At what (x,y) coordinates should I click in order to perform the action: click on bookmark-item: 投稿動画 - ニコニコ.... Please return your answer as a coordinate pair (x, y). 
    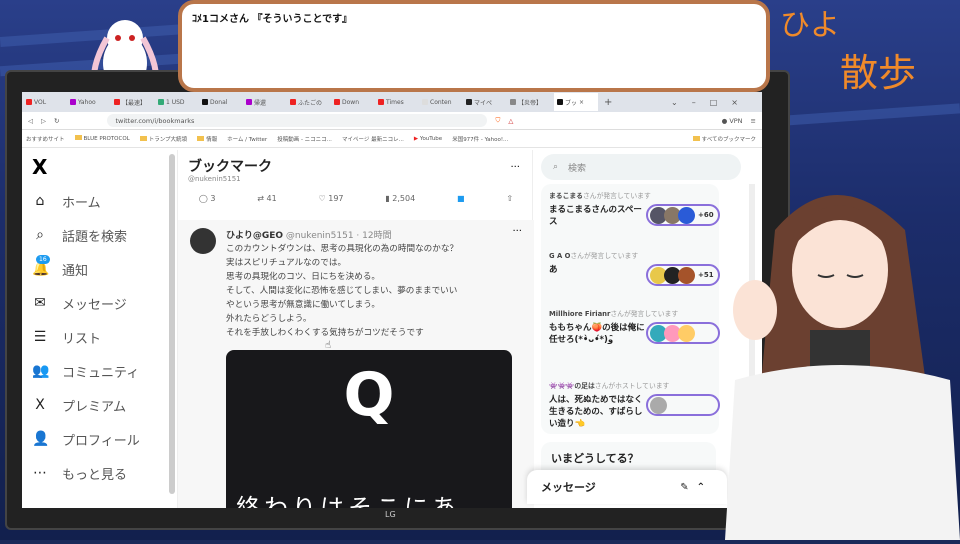
    Looking at the image, I should click on (304, 139).